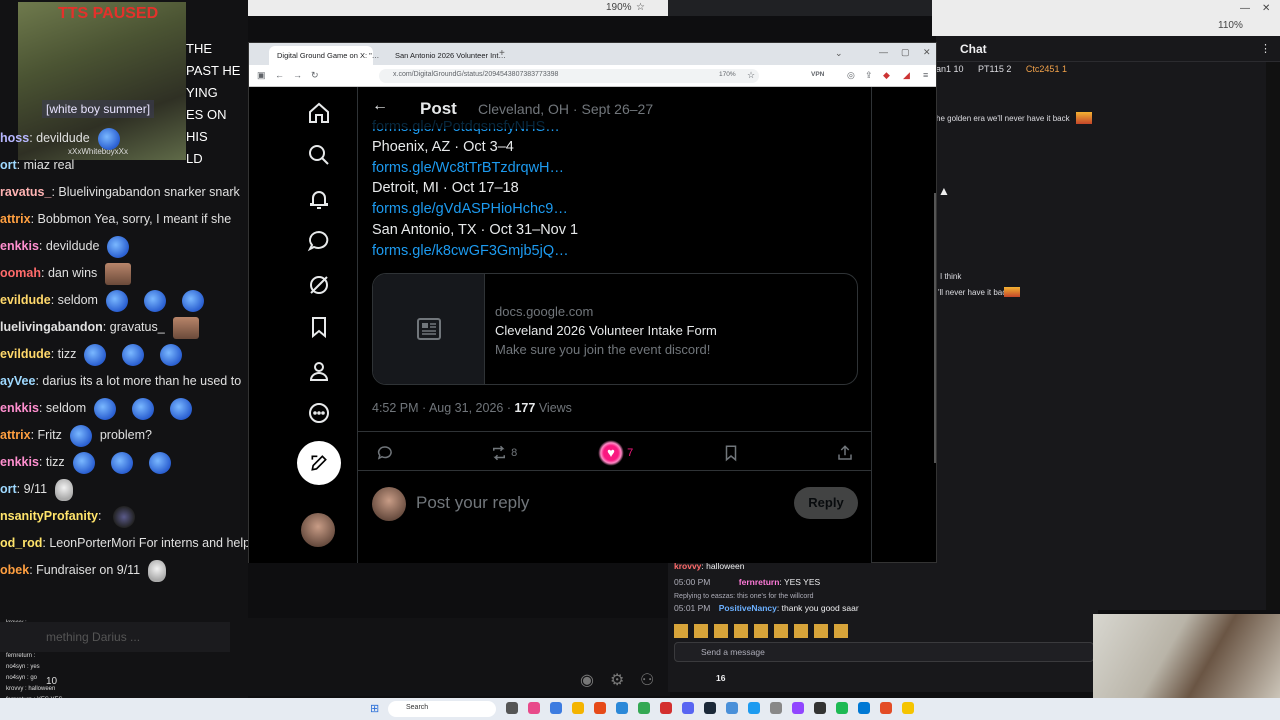 The height and width of the screenshot is (720, 1280). Describe the element at coordinates (906, 75) in the screenshot. I see `extension-icon: ◢` at that location.